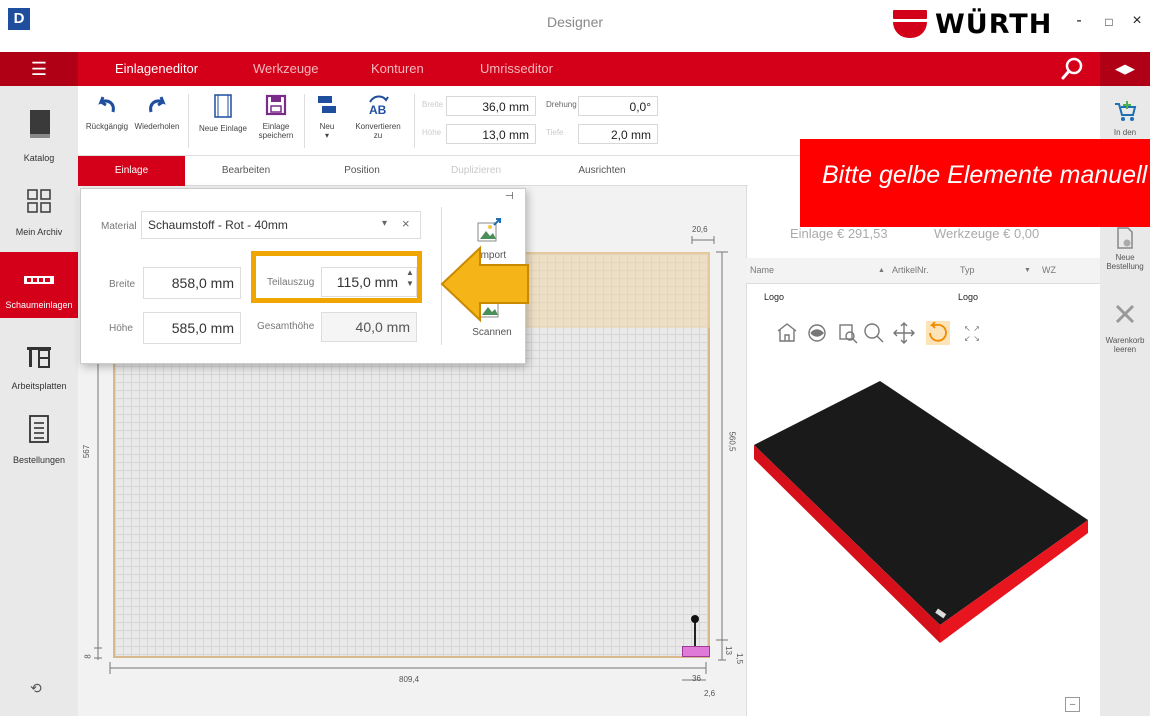  Describe the element at coordinates (968, 297) in the screenshot. I see `list-item-typ: Logo` at that location.